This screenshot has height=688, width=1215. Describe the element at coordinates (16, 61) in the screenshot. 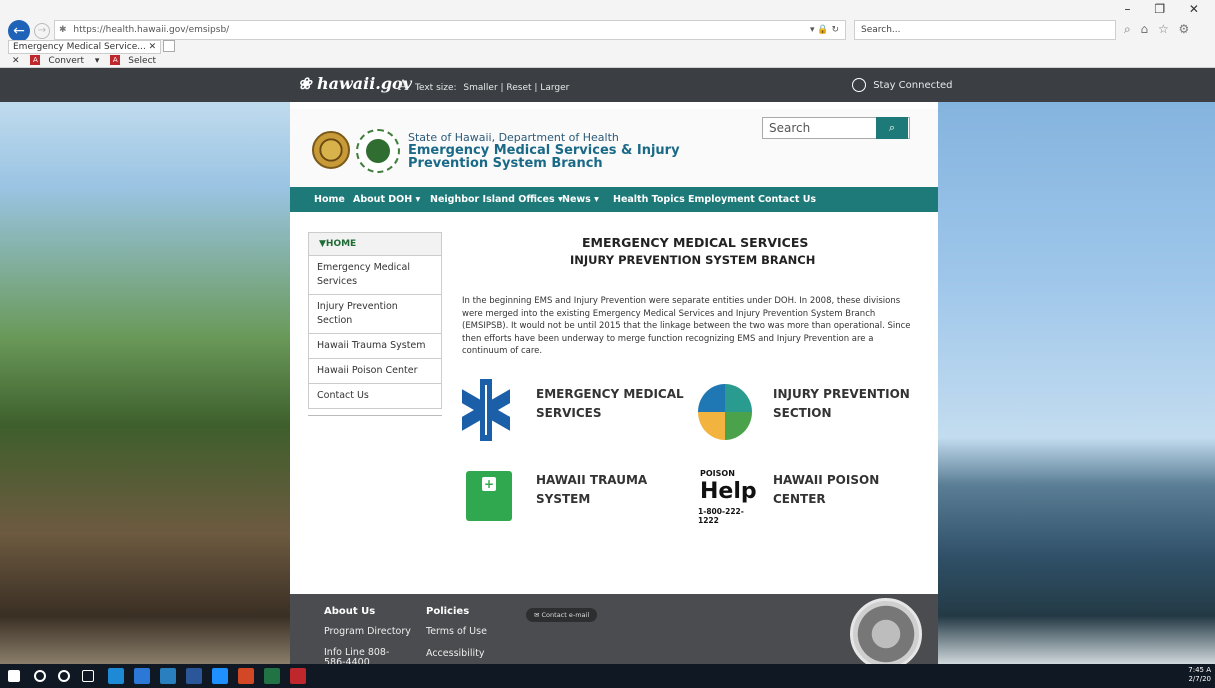

I see `close-toolbar-icon: ✕` at that location.